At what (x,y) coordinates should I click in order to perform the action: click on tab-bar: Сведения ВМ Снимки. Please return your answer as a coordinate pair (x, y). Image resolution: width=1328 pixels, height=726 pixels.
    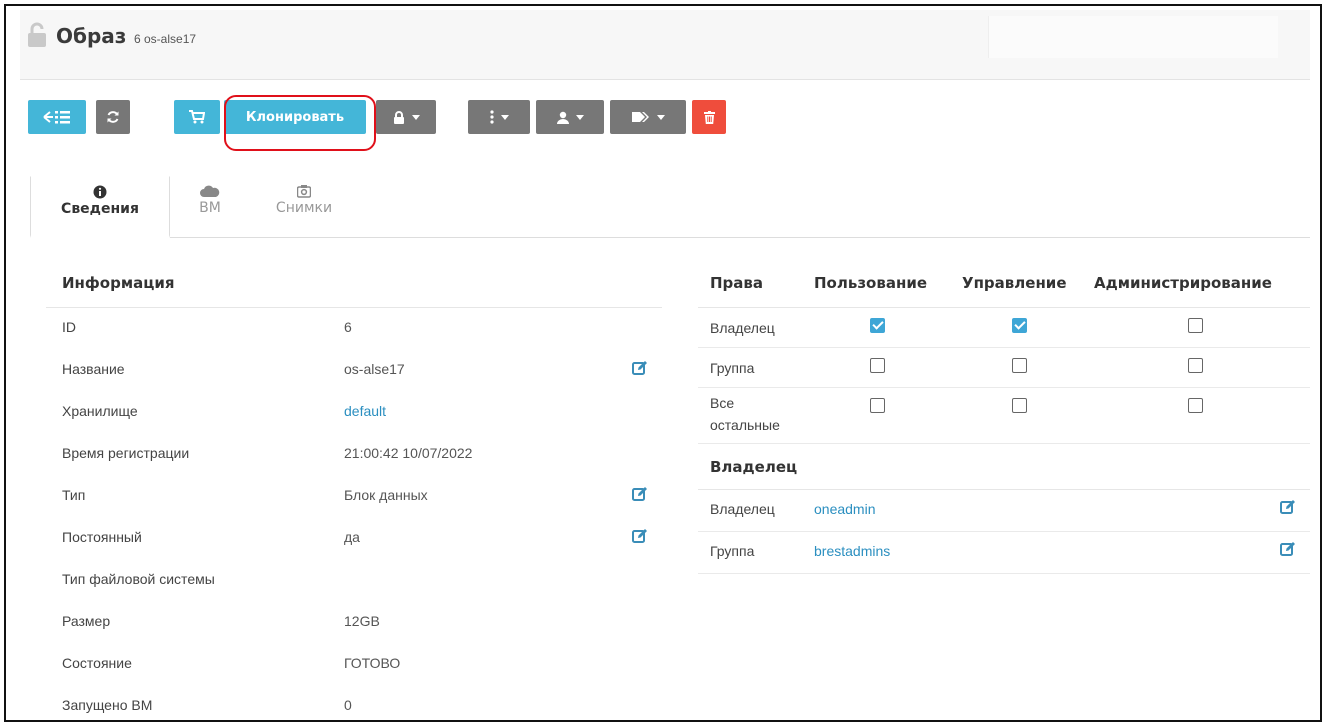
    Looking at the image, I should click on (670, 207).